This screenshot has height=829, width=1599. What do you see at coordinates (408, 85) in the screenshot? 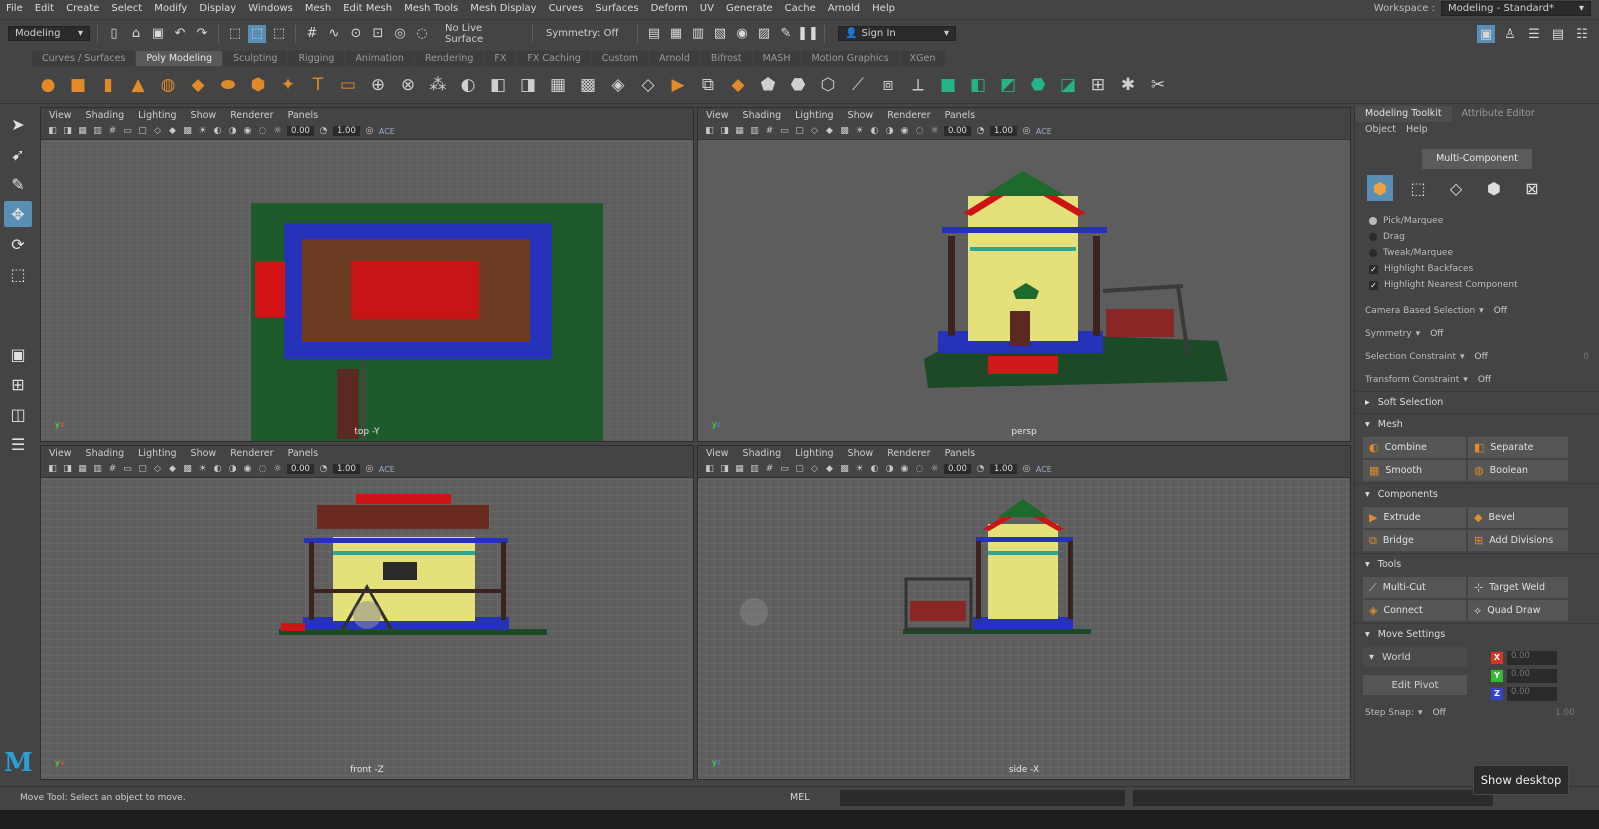
I see `mirror-uv-icon: ⊗` at bounding box center [408, 85].